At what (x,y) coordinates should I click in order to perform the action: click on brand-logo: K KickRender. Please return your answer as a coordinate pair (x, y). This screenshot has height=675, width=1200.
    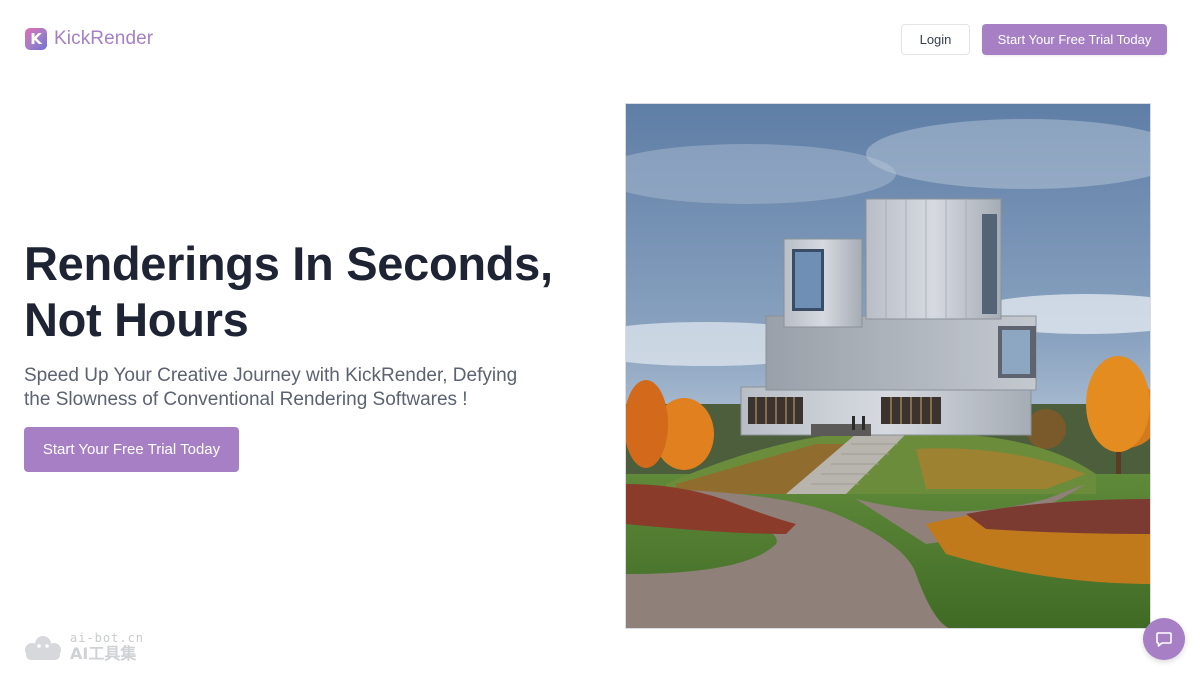
    Looking at the image, I should click on (89, 39).